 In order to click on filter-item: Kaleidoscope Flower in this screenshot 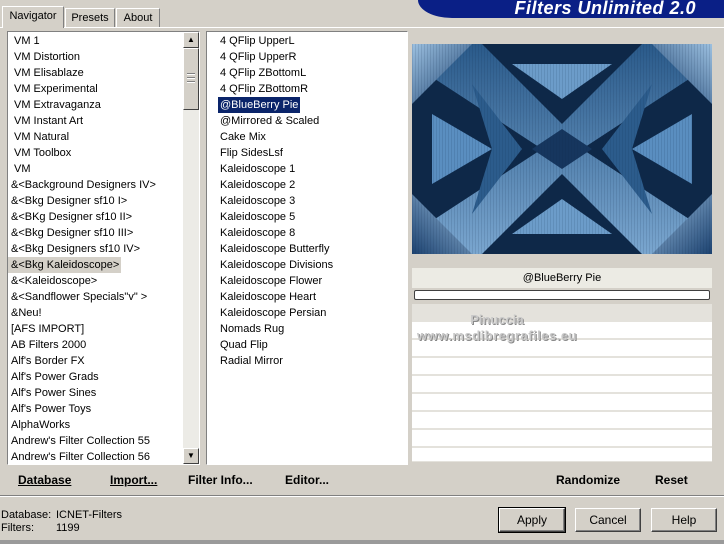, I will do `click(271, 281)`.